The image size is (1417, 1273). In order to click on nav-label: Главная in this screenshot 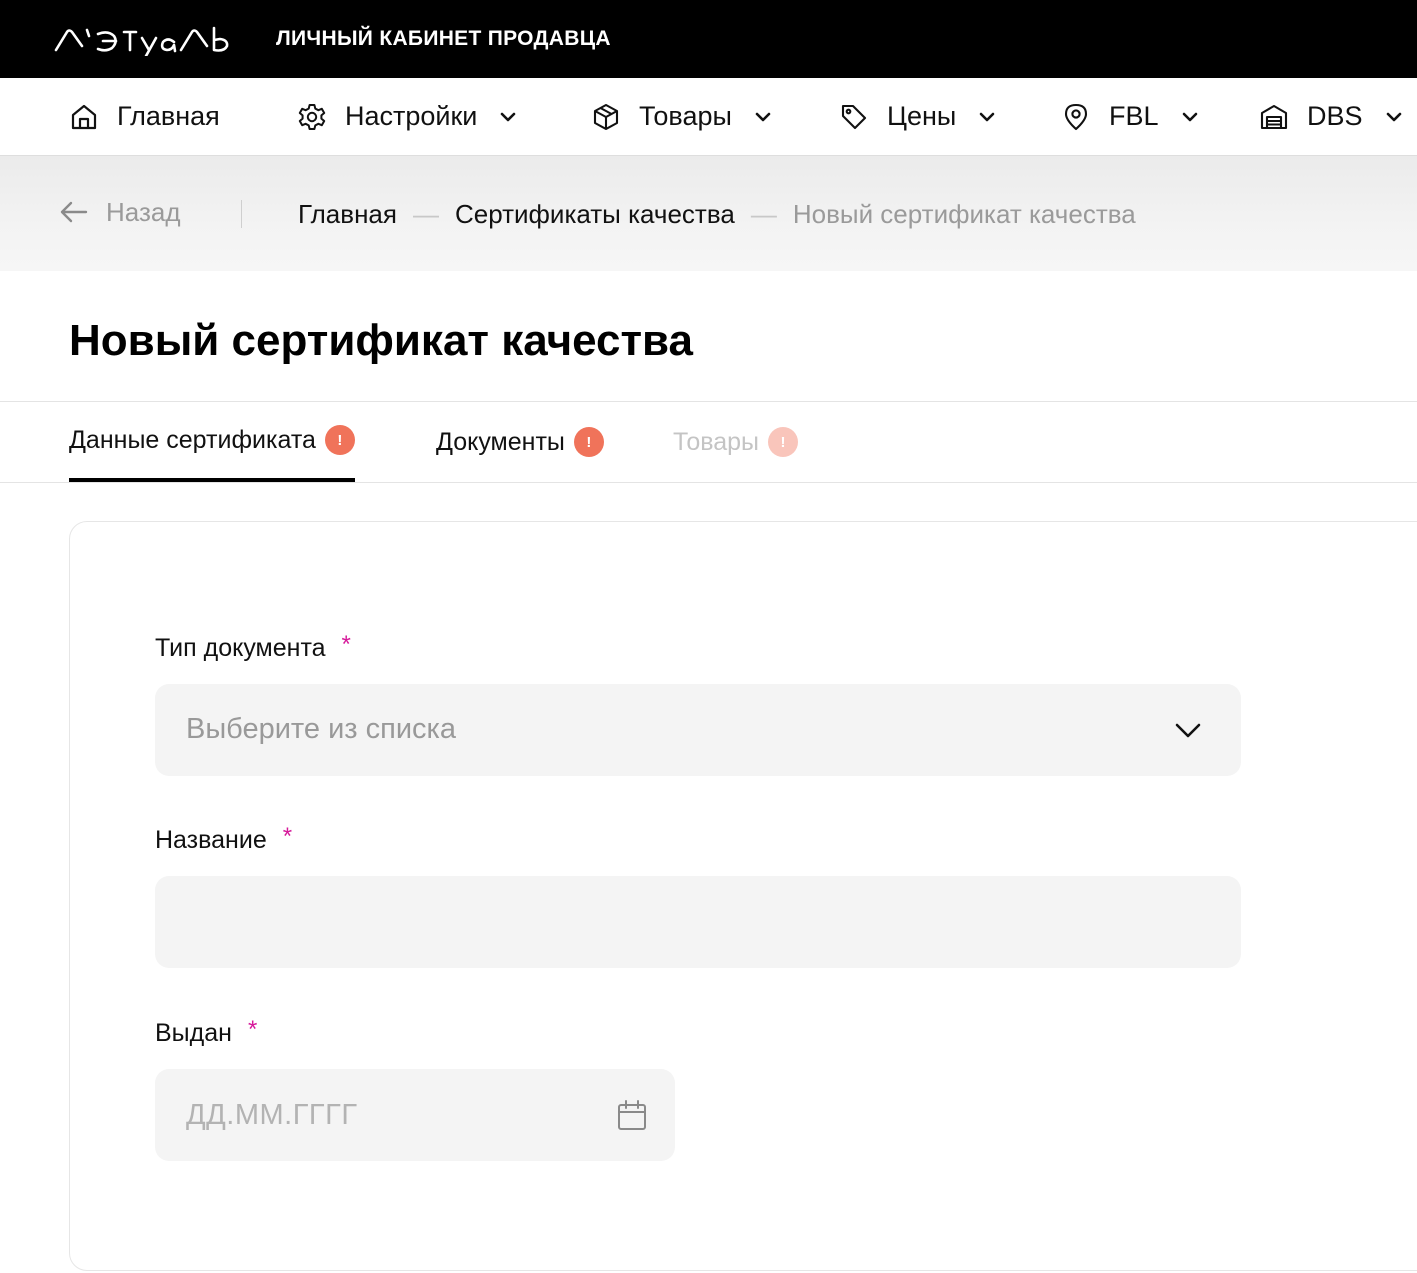, I will do `click(168, 116)`.